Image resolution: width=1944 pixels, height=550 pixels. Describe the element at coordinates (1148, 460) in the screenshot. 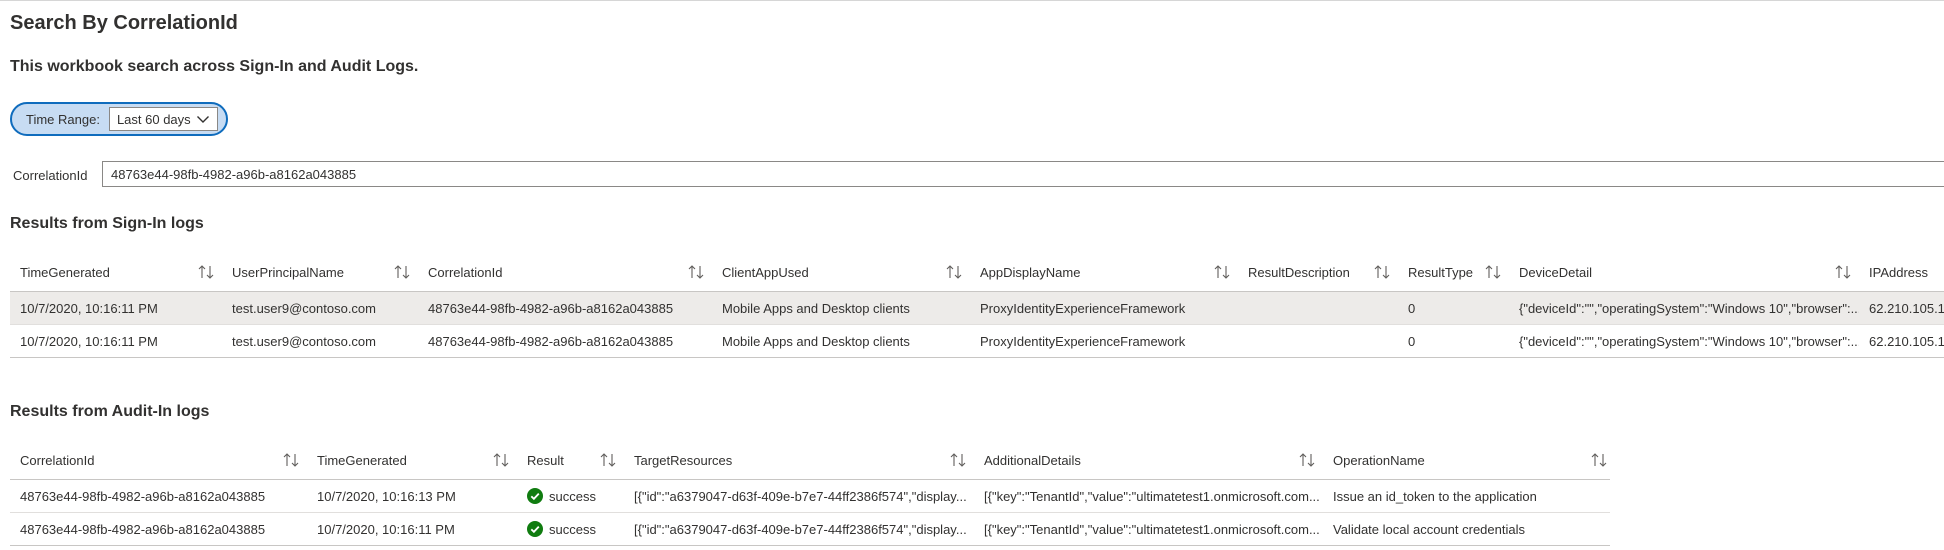

I see `audit-header-additionaldetails: AdditionalDetails` at that location.